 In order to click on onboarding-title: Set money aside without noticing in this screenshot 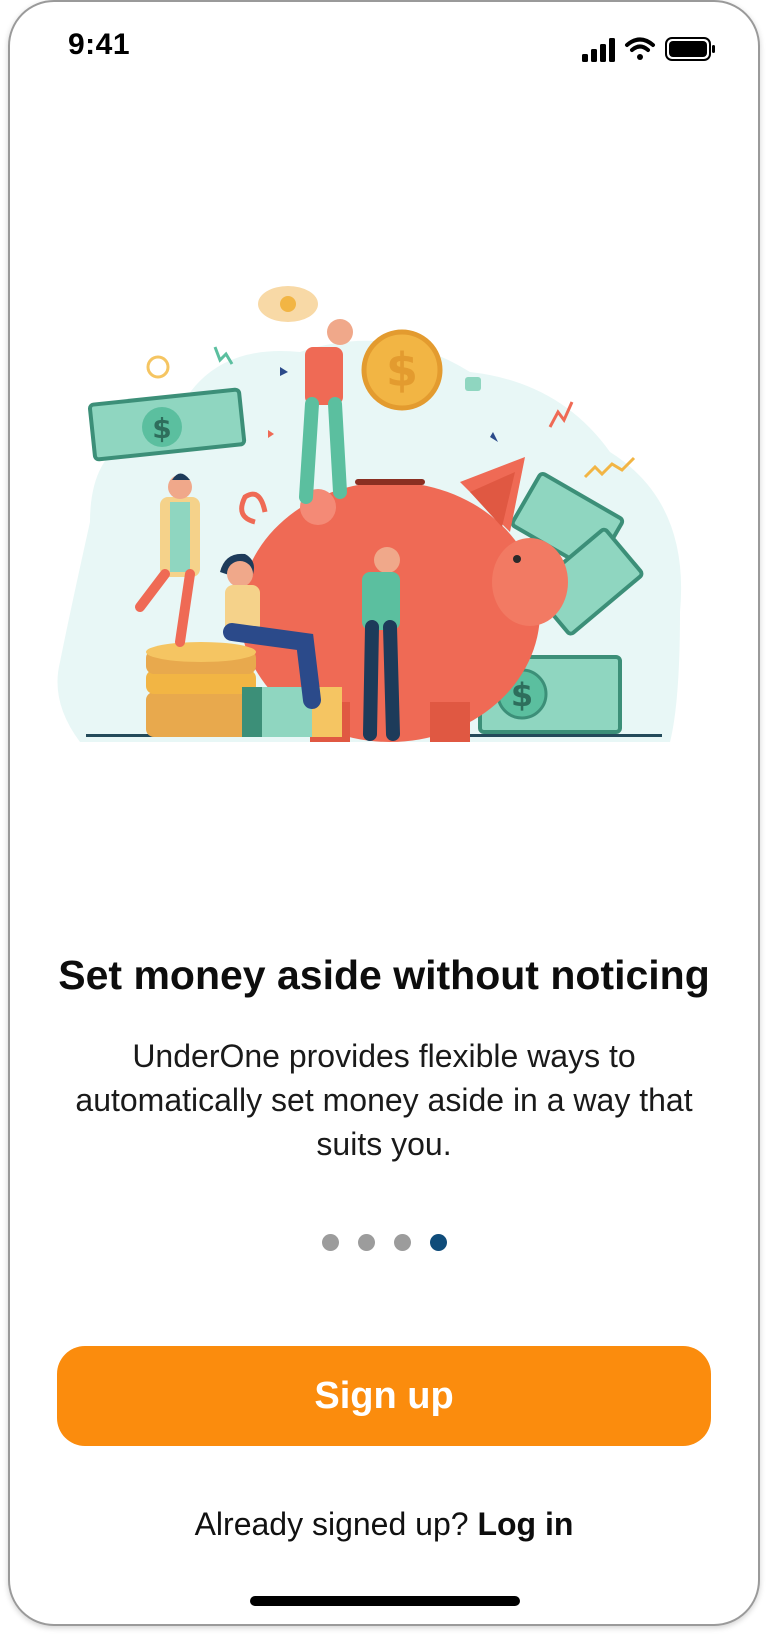, I will do `click(384, 975)`.